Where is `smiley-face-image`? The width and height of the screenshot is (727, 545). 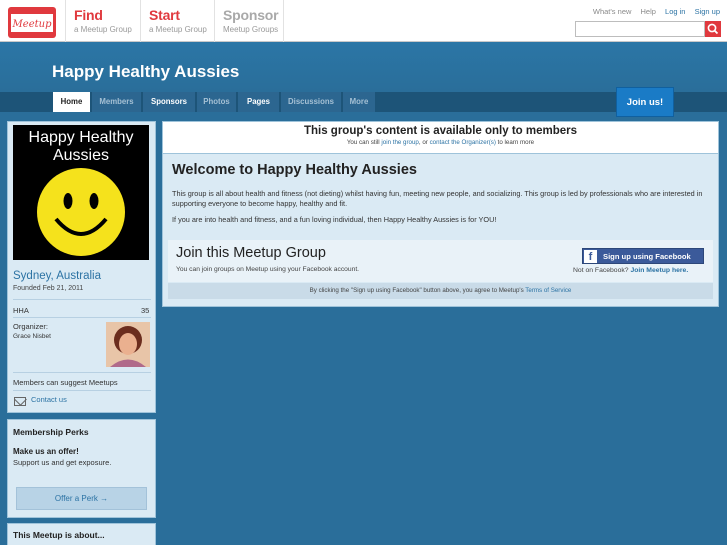
smiley-face-image is located at coordinates (81, 212).